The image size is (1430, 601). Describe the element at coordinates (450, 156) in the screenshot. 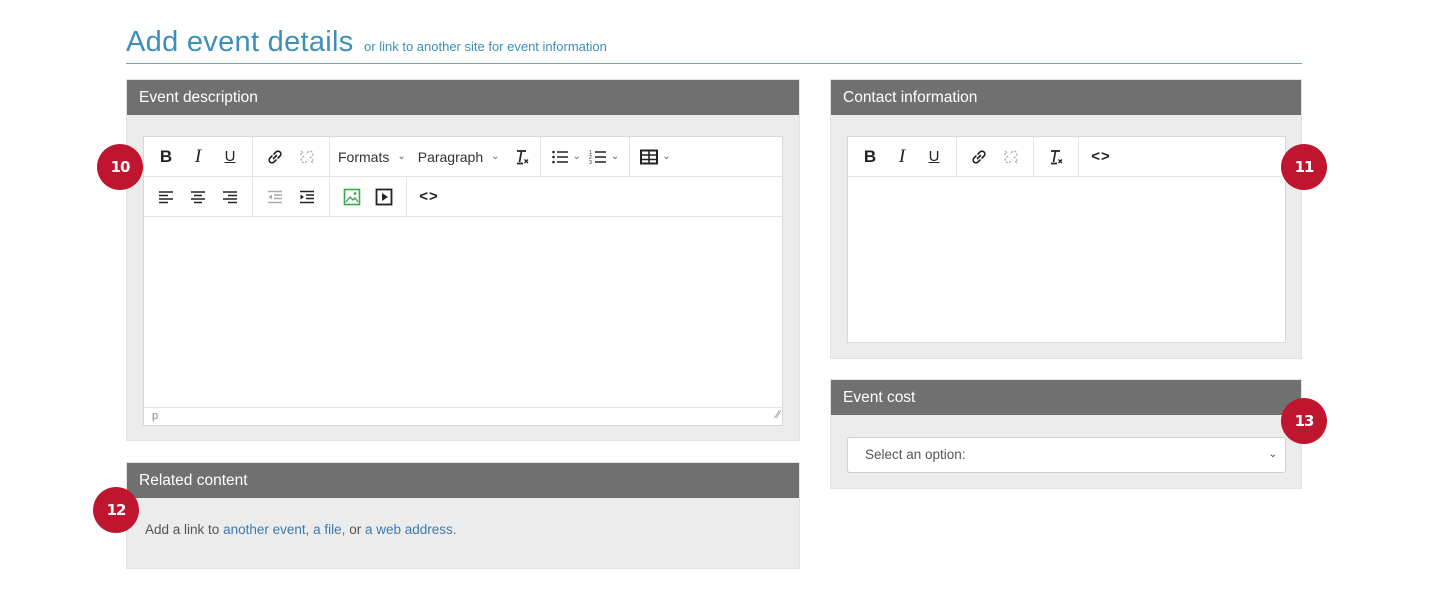

I see `paragraph-label: Paragraph` at that location.